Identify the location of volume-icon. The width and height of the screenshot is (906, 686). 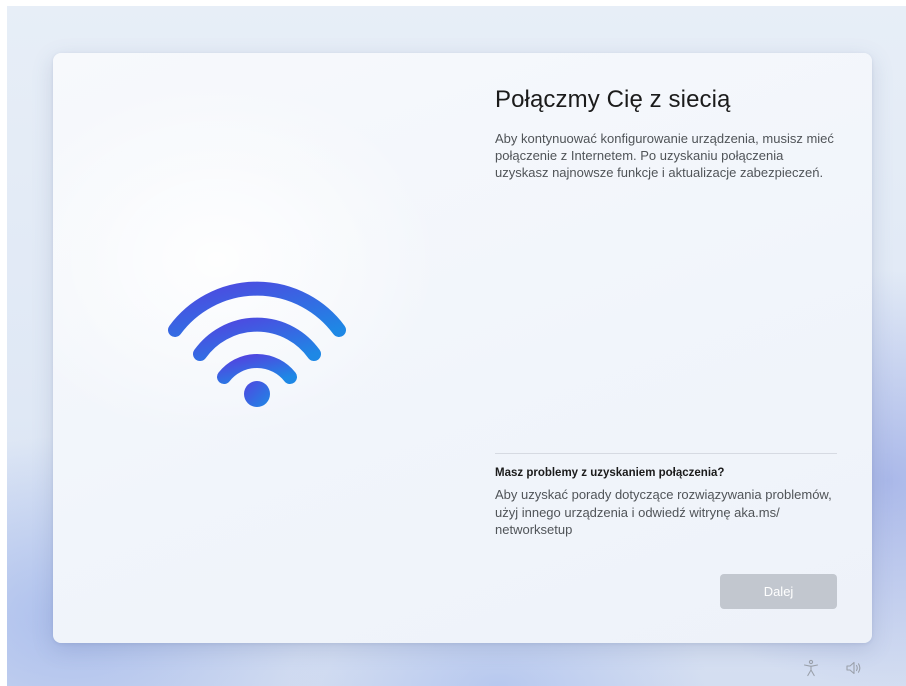
(854, 668).